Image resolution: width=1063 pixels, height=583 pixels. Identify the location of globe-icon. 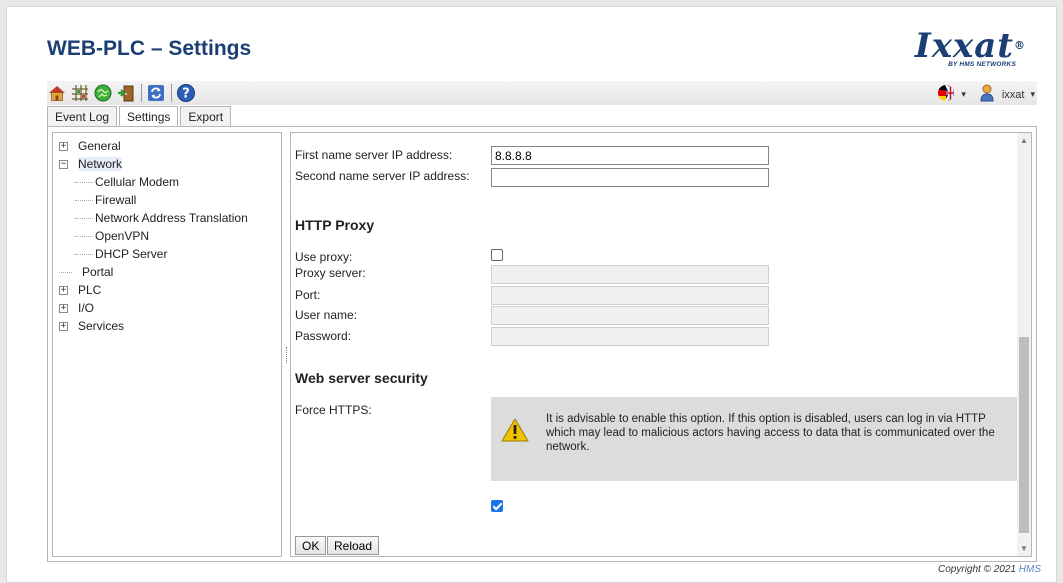
(103, 93).